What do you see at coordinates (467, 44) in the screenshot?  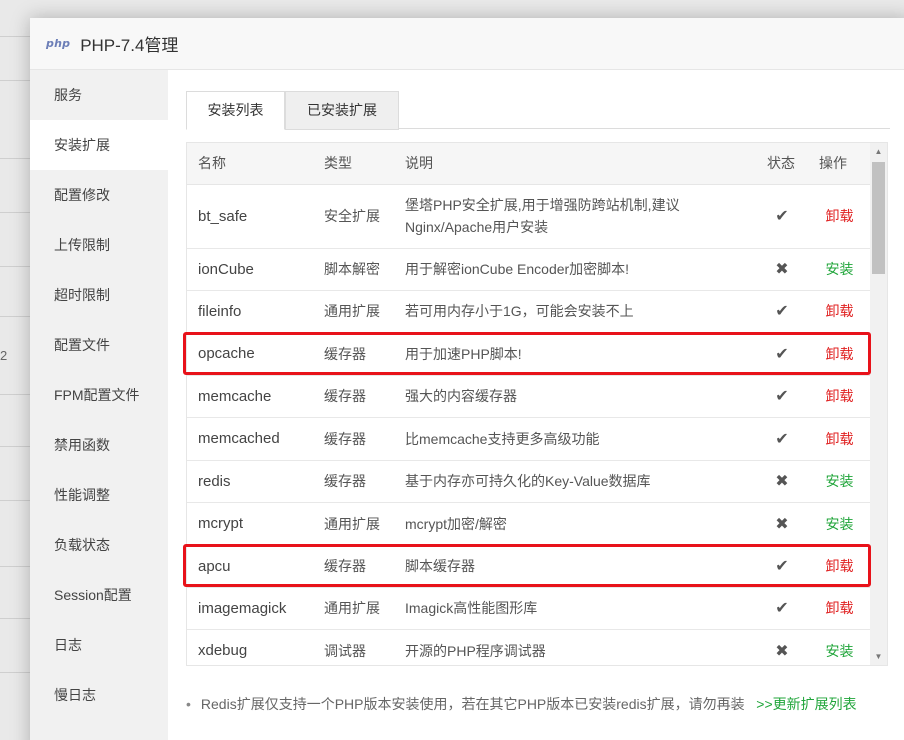 I see `modal-header: php PHP-7.4管理` at bounding box center [467, 44].